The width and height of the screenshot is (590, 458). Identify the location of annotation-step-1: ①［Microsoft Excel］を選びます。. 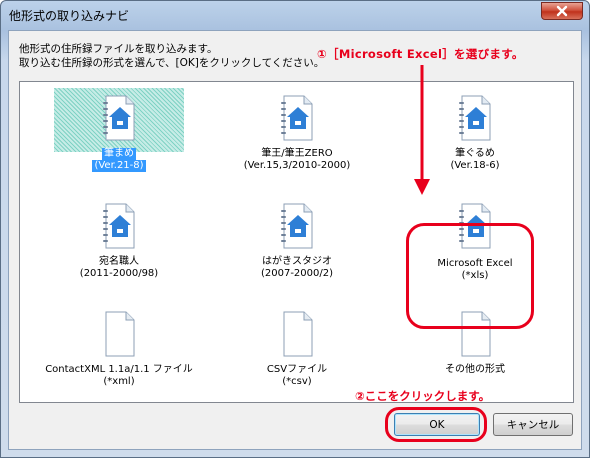
(420, 54).